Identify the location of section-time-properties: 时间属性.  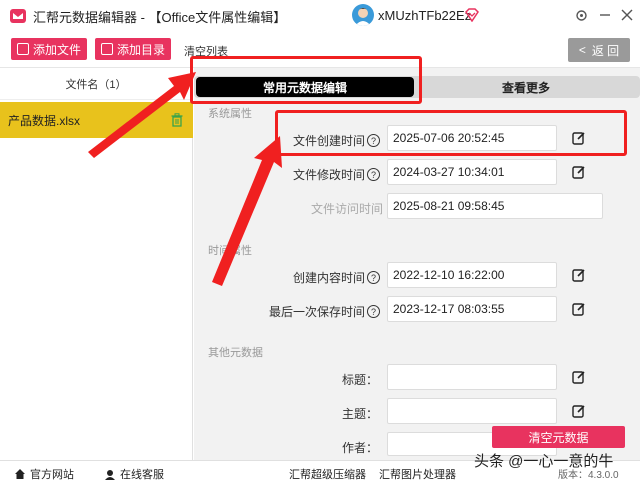
(230, 251).